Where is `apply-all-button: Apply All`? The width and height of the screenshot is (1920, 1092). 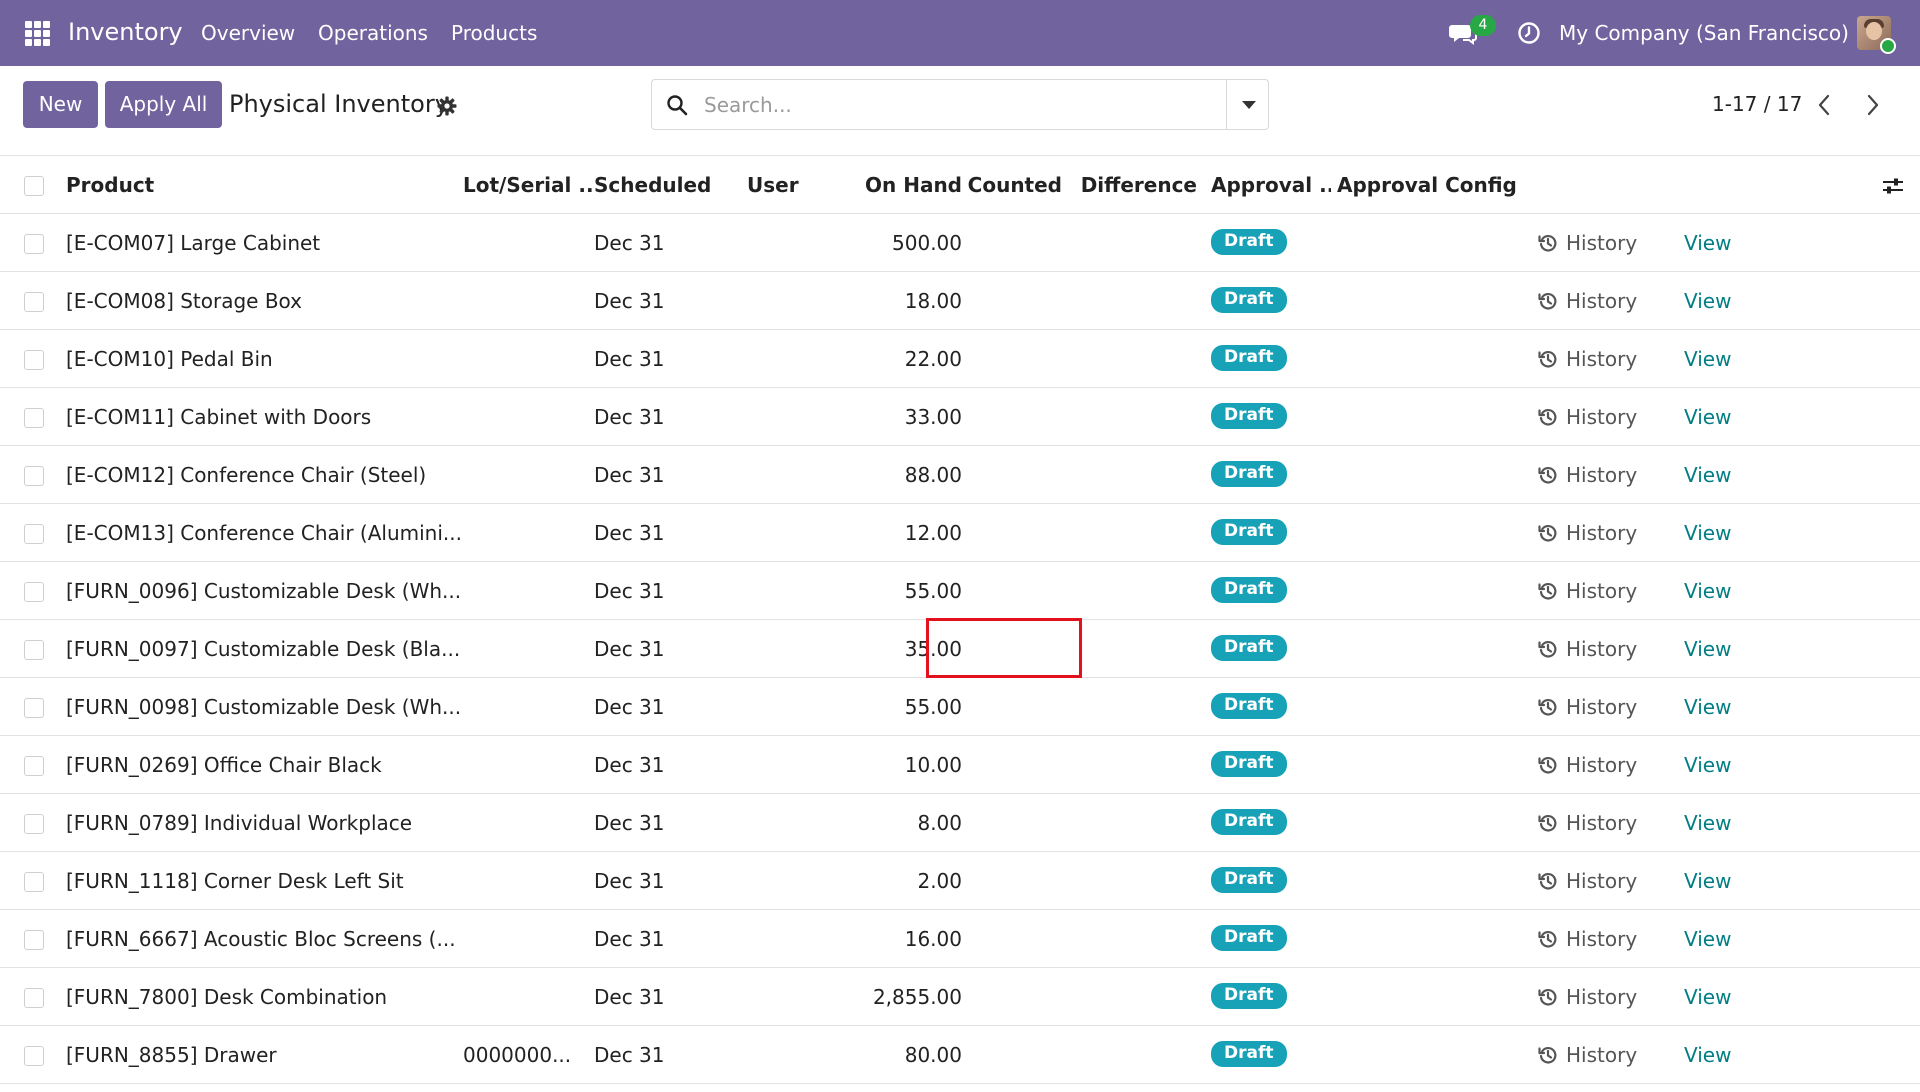
apply-all-button: Apply All is located at coordinates (163, 104).